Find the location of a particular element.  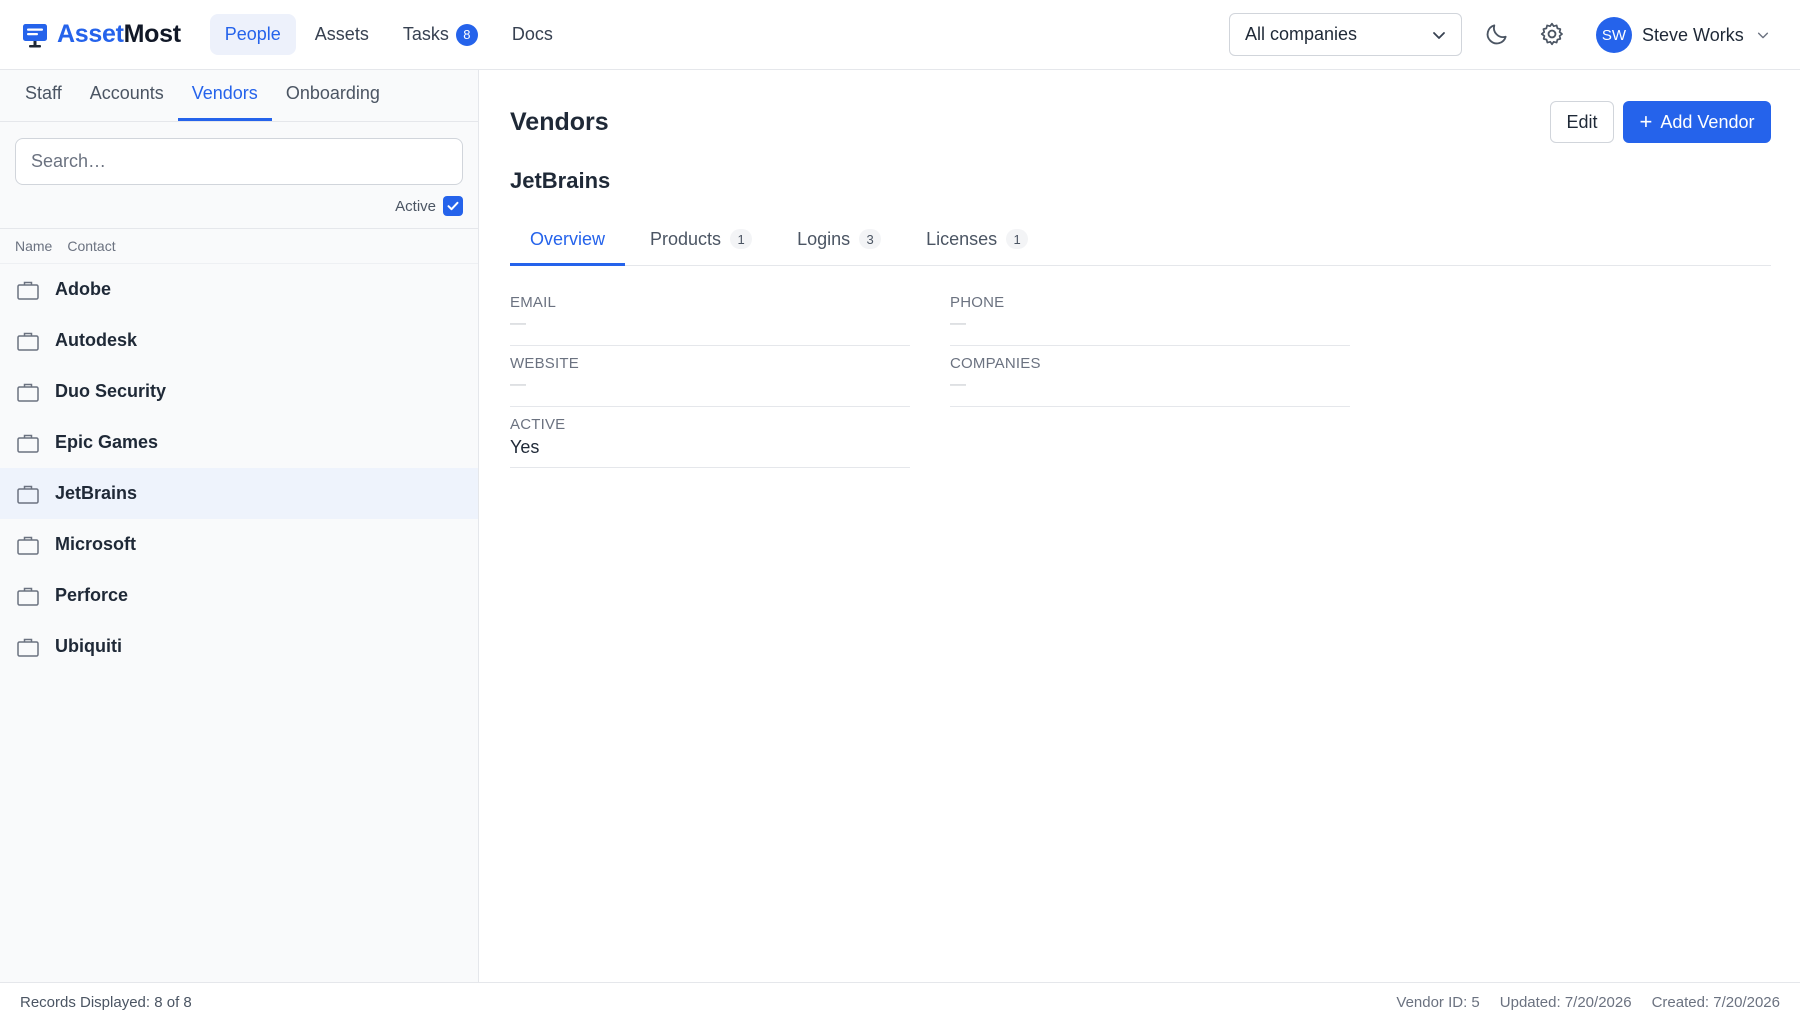

list-item: Ubiquiti is located at coordinates (239, 646).